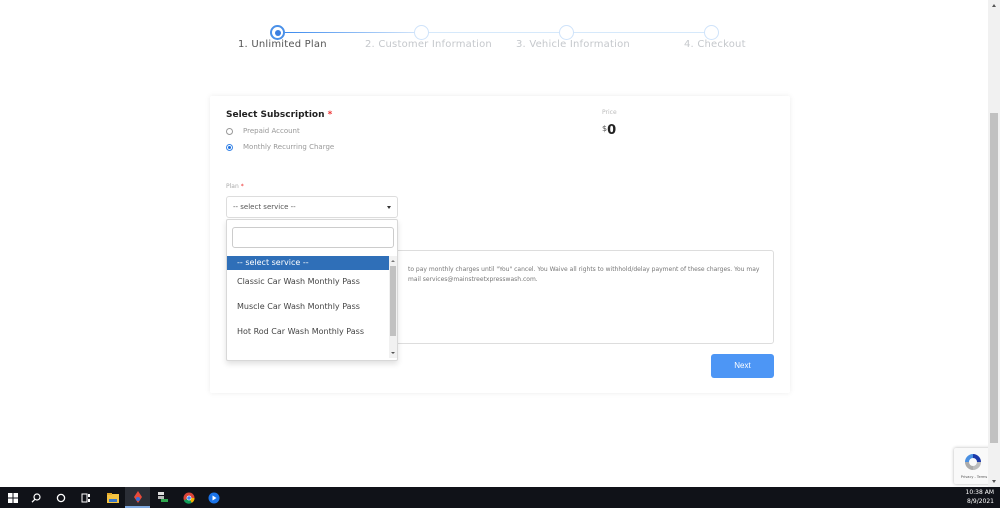  I want to click on dropdown-option: Hot Rod Car Wash Monthly Pass, so click(308, 337).